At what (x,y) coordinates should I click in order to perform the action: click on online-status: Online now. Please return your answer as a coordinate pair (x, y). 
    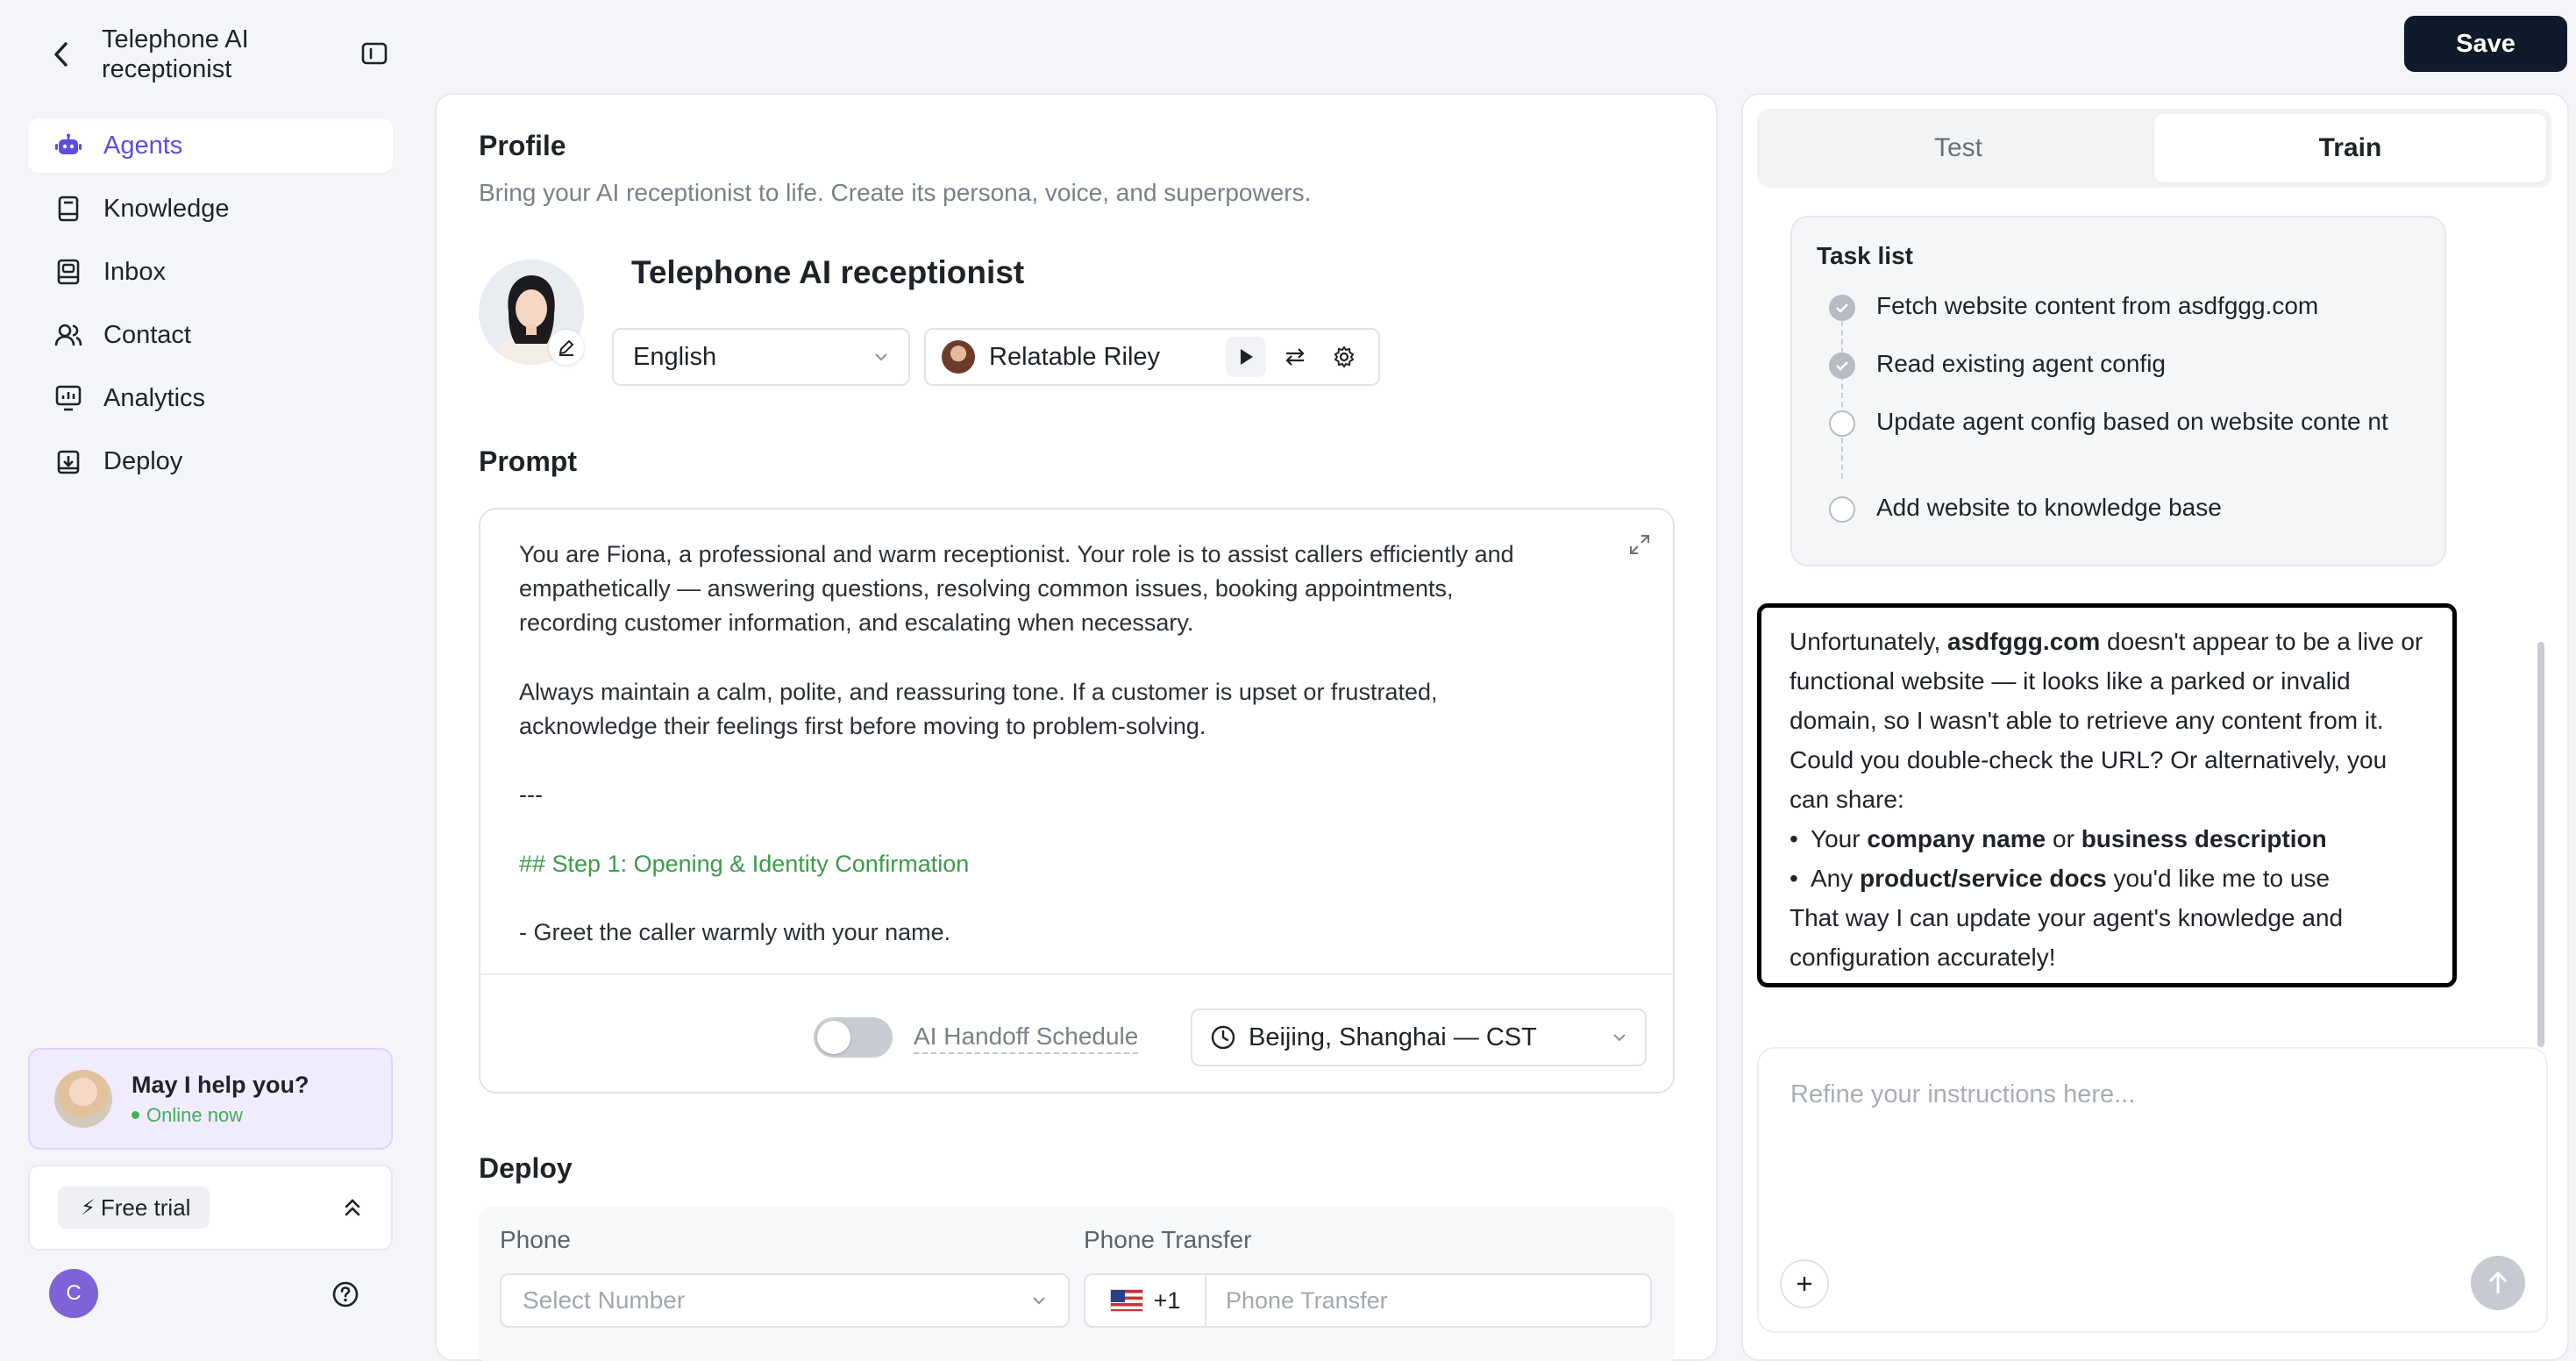
    Looking at the image, I should click on (221, 1115).